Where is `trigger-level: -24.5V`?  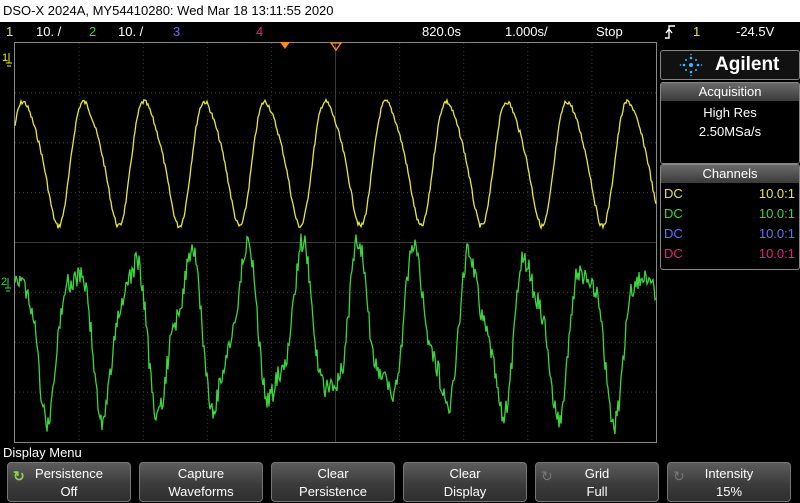 trigger-level: -24.5V is located at coordinates (755, 32).